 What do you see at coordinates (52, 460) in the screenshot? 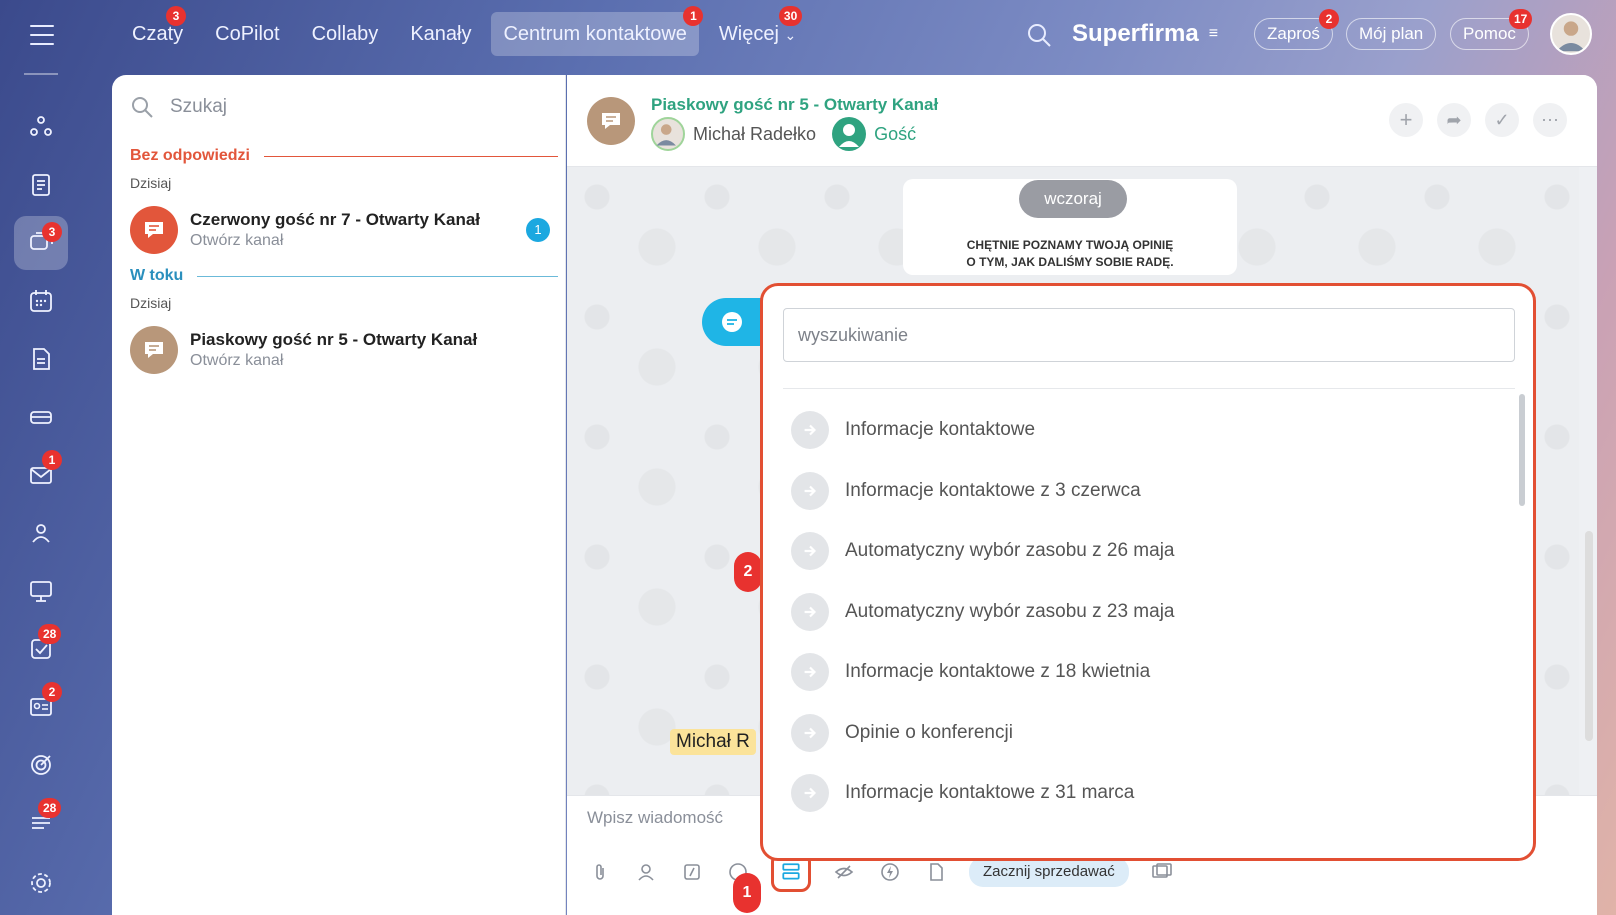
I see `sidebar-badge: 1` at bounding box center [52, 460].